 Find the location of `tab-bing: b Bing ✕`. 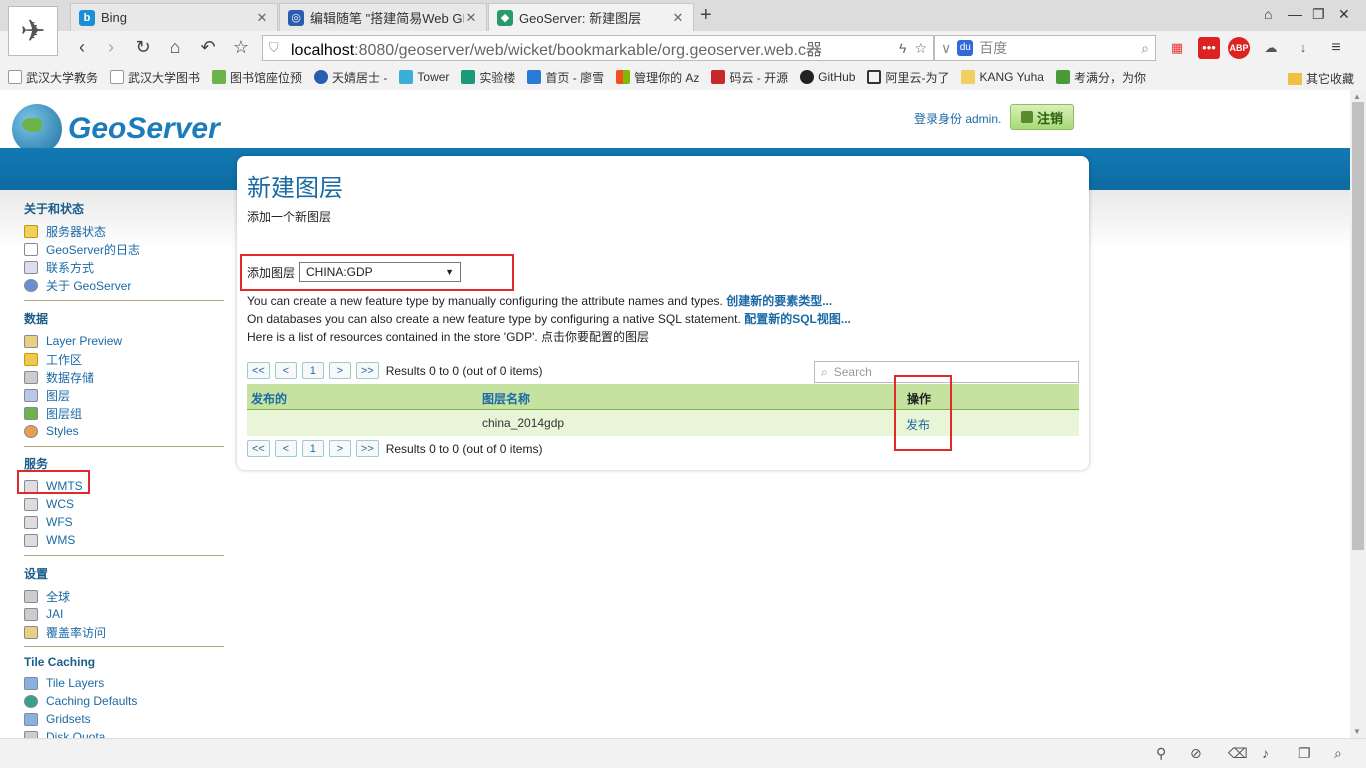

tab-bing: b Bing ✕ is located at coordinates (174, 17).